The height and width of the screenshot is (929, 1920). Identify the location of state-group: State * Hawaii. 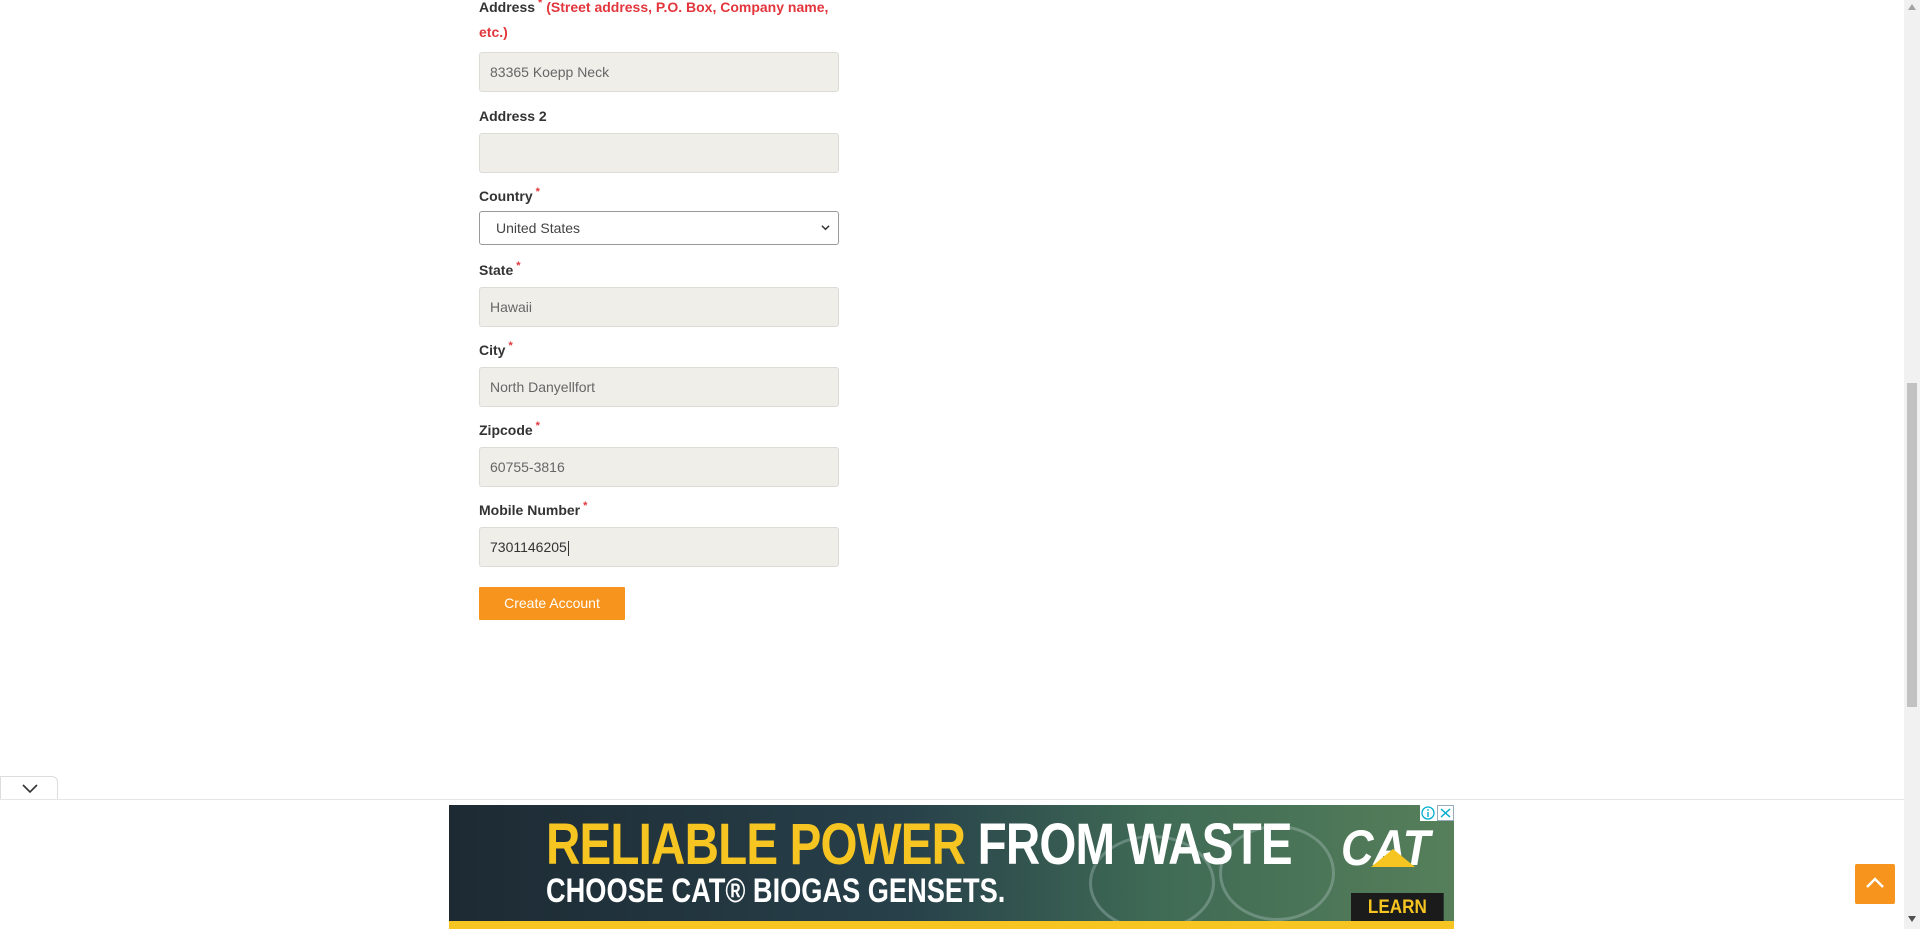
(659, 293).